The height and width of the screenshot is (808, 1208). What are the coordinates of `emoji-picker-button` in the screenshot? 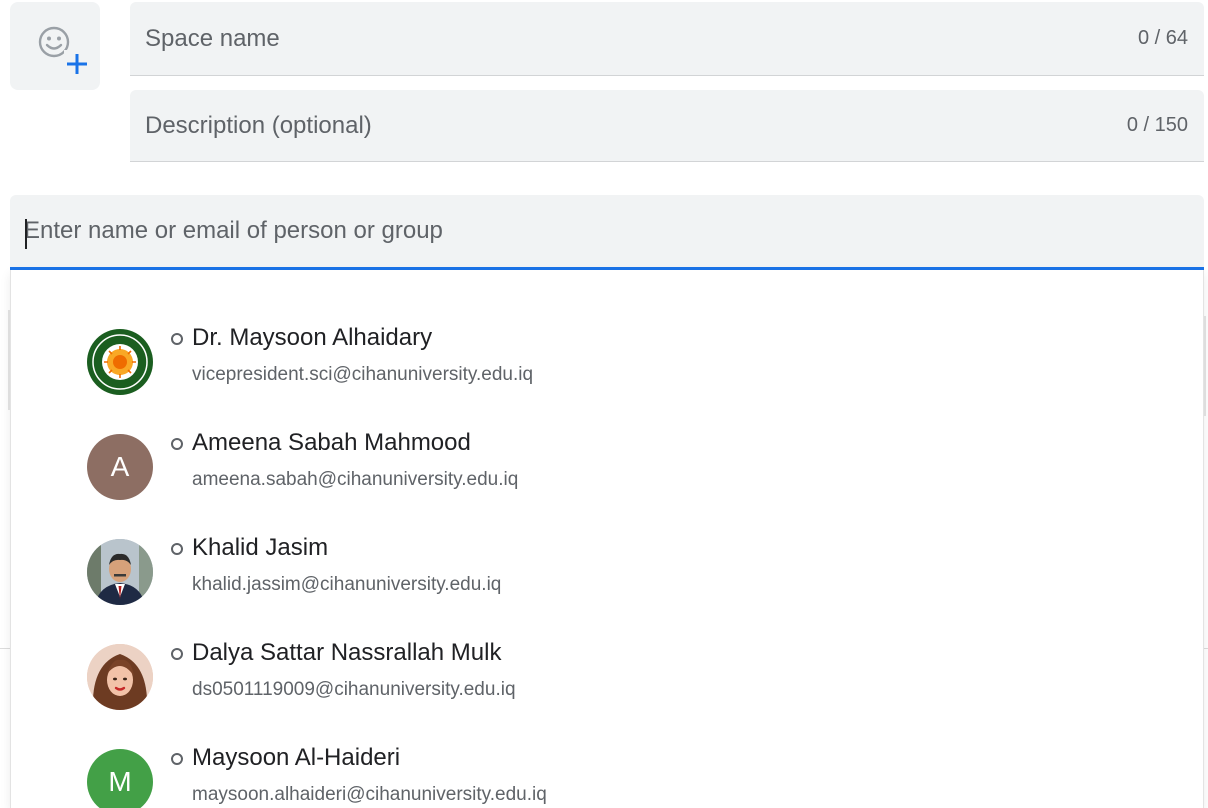 It's located at (55, 46).